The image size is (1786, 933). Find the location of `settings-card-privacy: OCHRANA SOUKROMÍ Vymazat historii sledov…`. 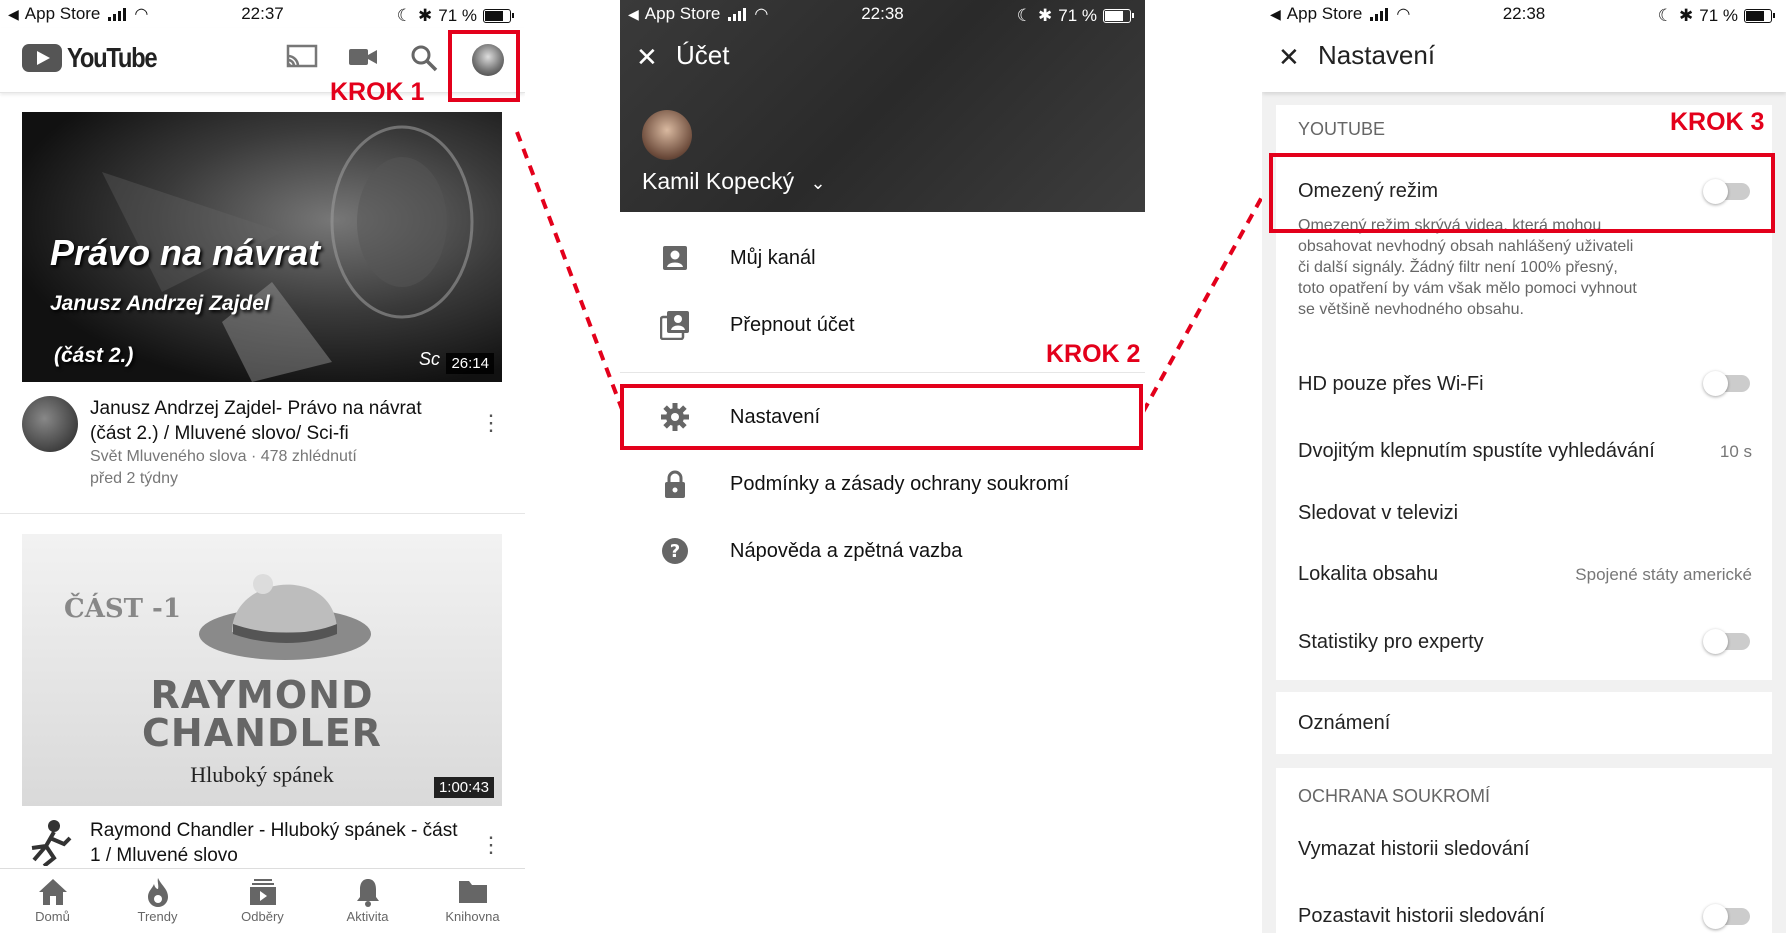

settings-card-privacy: OCHRANA SOUKROMÍ Vymazat historii sledov… is located at coordinates (1524, 850).